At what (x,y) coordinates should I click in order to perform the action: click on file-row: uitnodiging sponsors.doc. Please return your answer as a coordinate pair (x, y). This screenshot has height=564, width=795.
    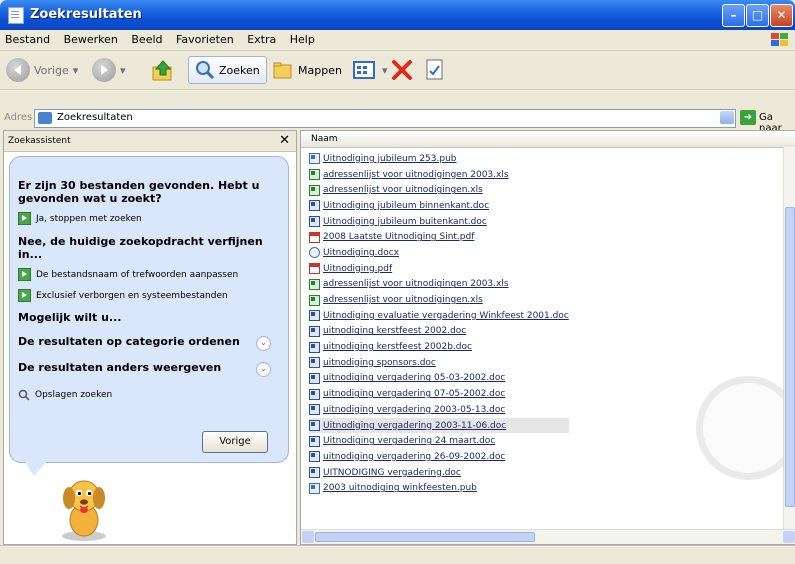
    Looking at the image, I should click on (439, 363).